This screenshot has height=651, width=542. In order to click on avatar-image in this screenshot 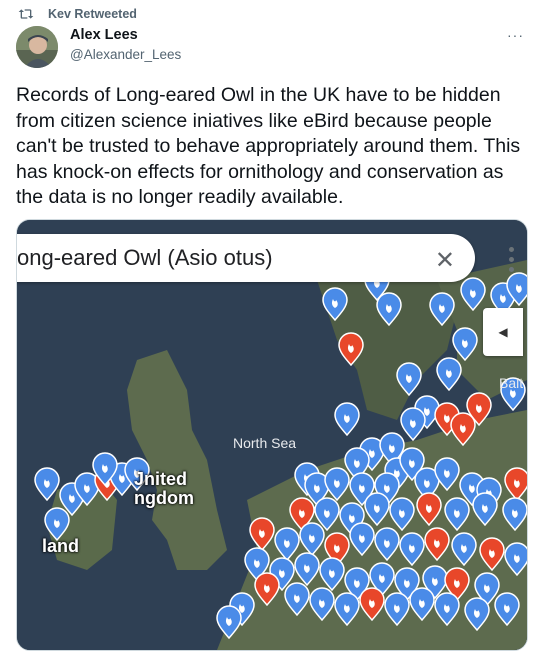, I will do `click(37, 47)`.